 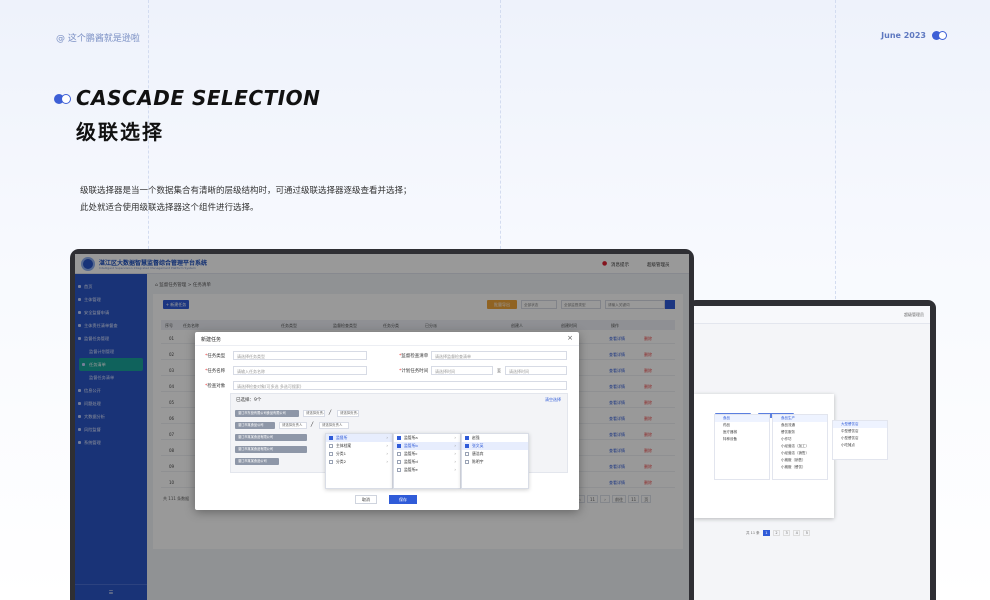 I want to click on cascade-option: 监督所 ›, so click(x=359, y=438).